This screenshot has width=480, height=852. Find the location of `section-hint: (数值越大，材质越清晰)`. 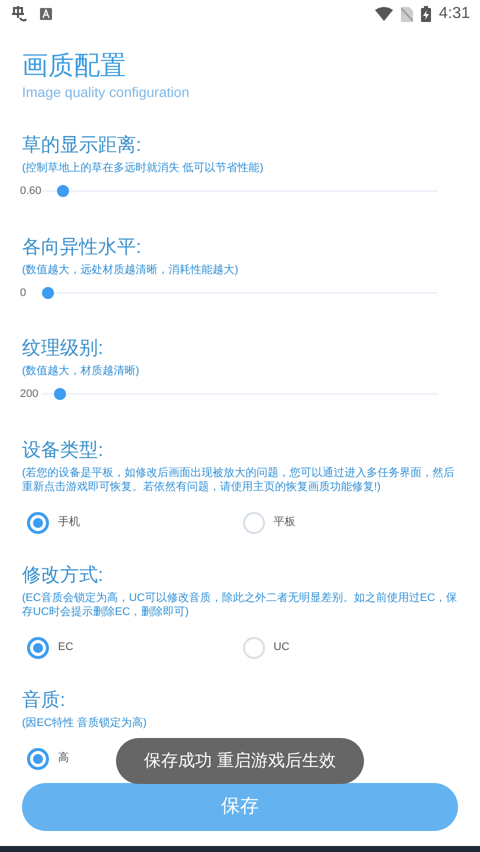

section-hint: (数值越大，材质越清晰) is located at coordinates (81, 371).